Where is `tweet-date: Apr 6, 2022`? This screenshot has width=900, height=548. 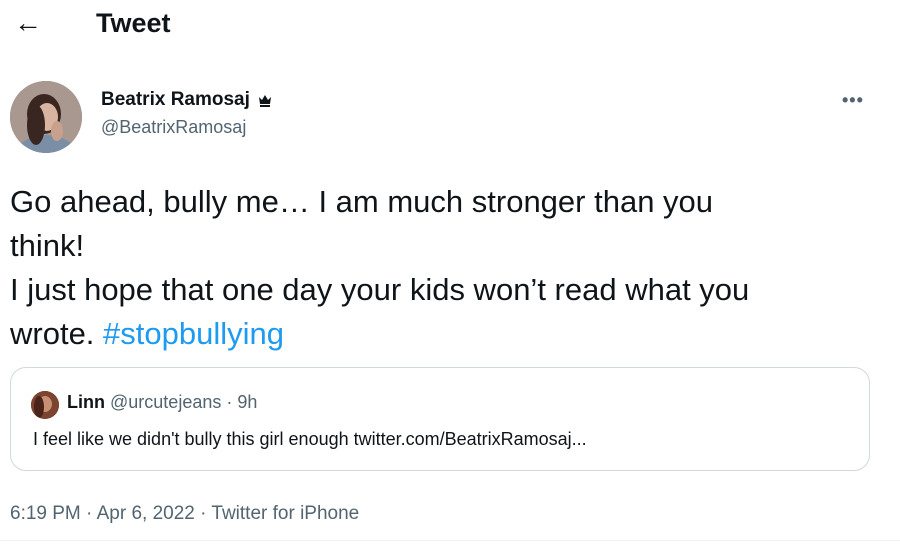 tweet-date: Apr 6, 2022 is located at coordinates (146, 513).